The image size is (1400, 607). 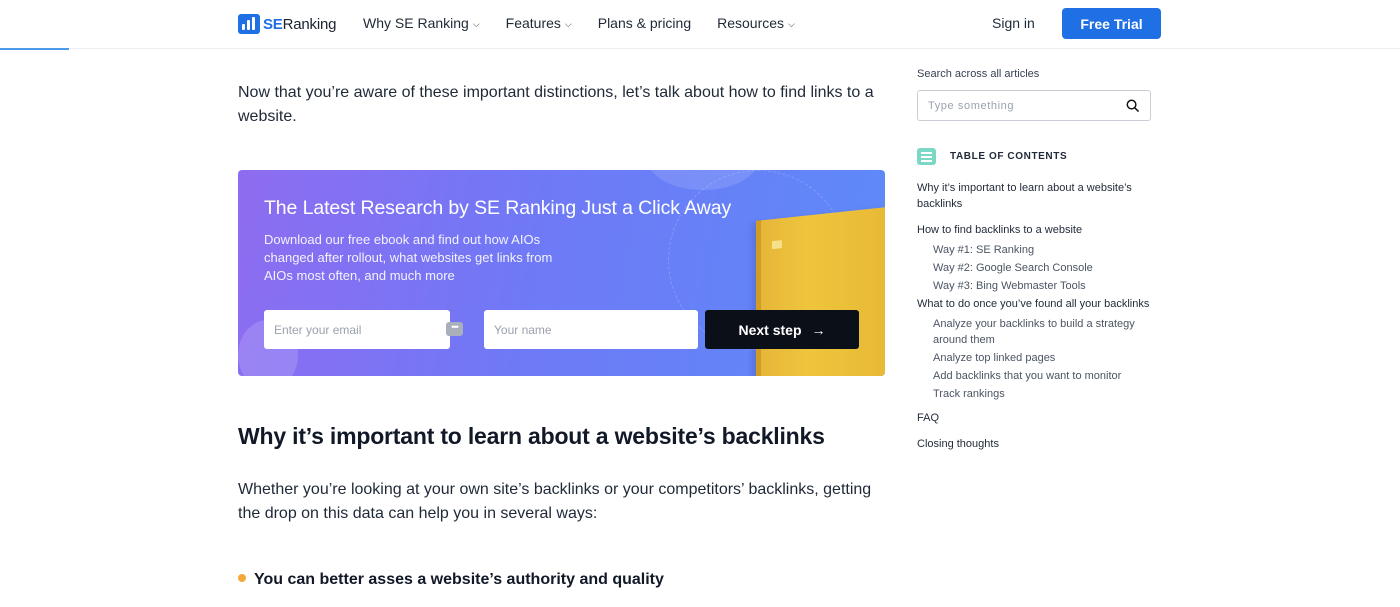 What do you see at coordinates (1037, 444) in the screenshot?
I see `toc-item-closing-thoughts: Closing thoughts` at bounding box center [1037, 444].